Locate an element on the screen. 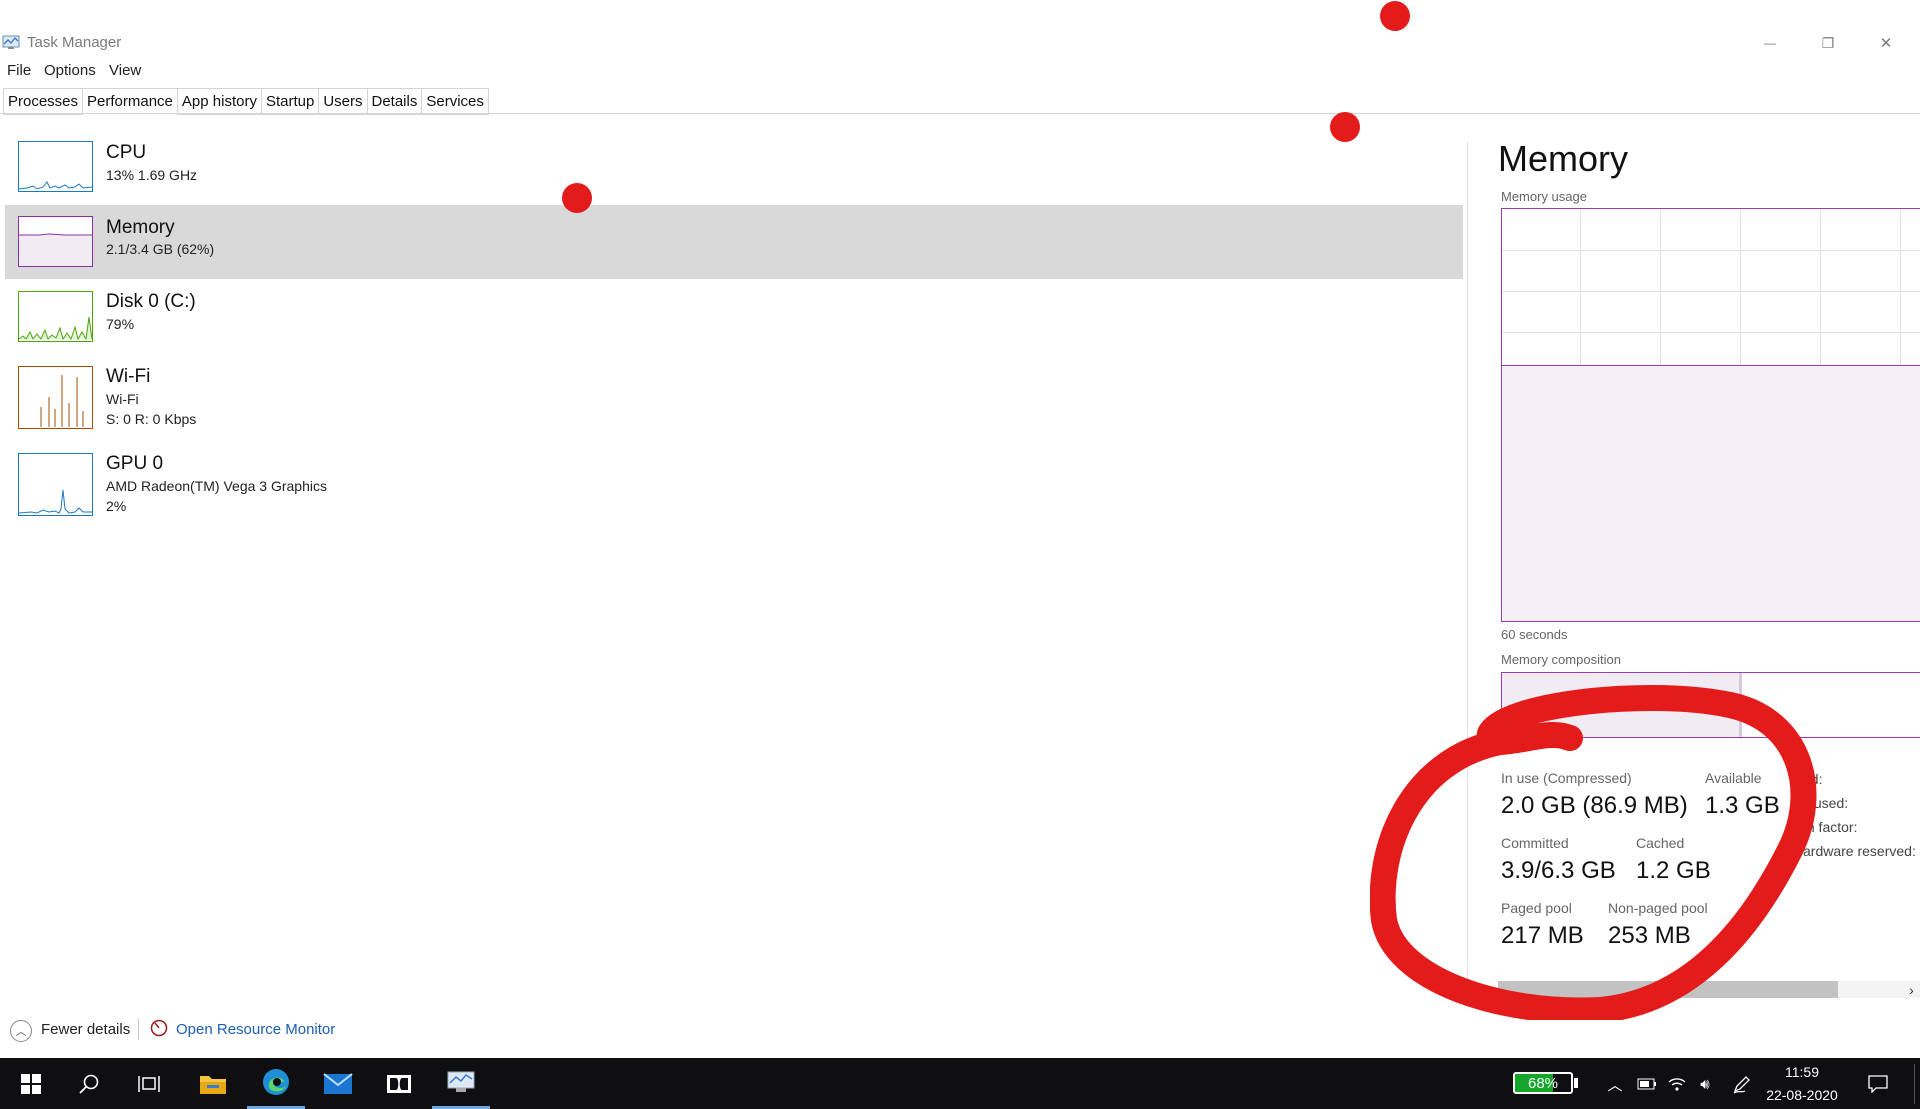  minimize-button: — is located at coordinates (1770, 43).